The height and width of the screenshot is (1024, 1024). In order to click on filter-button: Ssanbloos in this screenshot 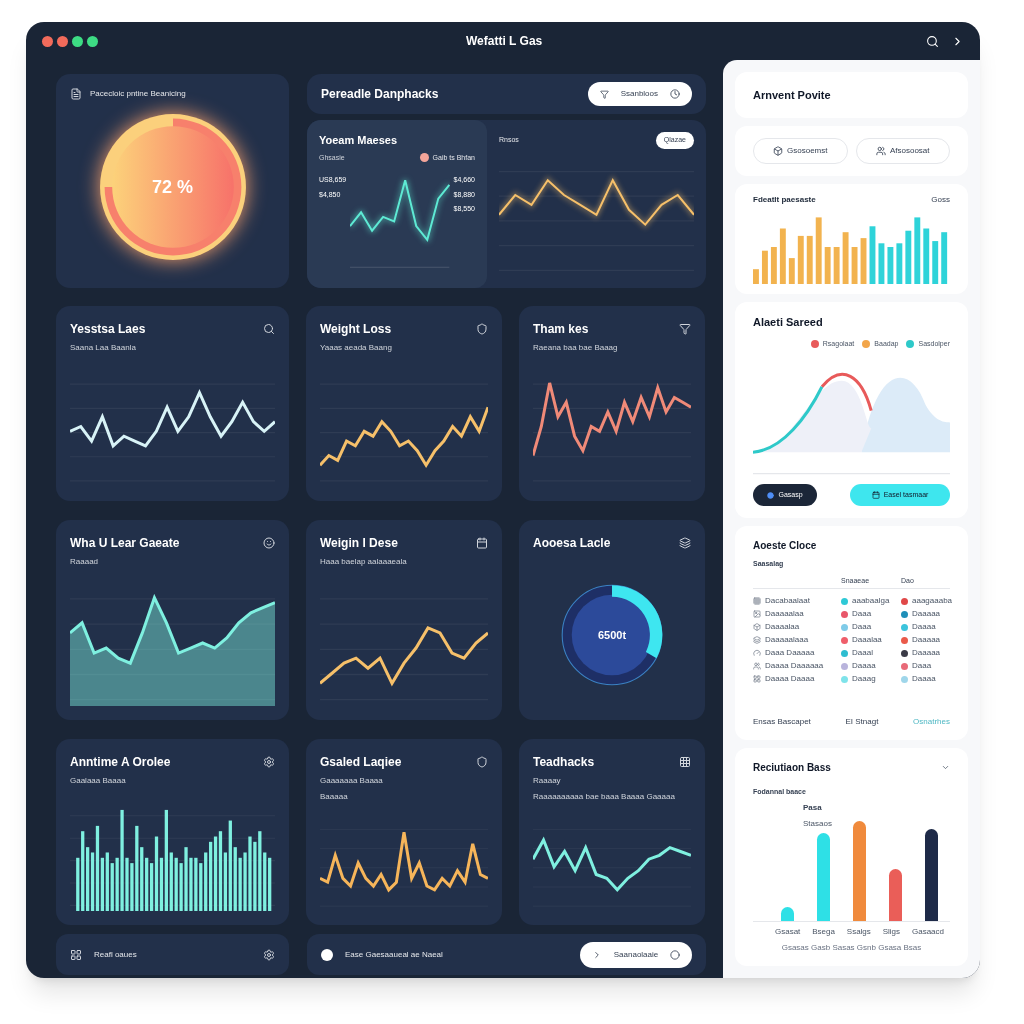, I will do `click(639, 94)`.